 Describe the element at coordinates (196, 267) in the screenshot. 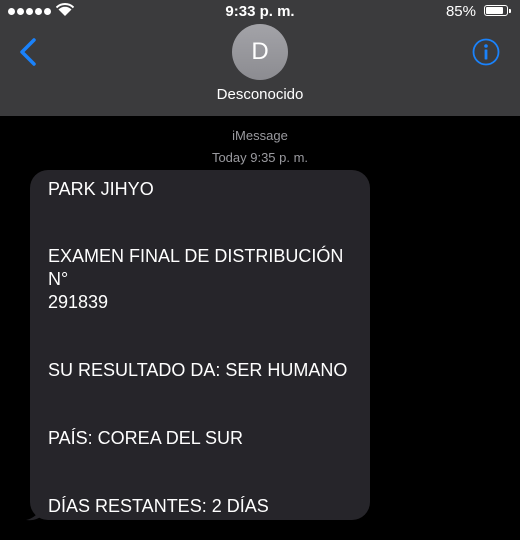

I see `message-line: EXAMEN FINAL DE DISTRIBUCIÓN N°` at that location.